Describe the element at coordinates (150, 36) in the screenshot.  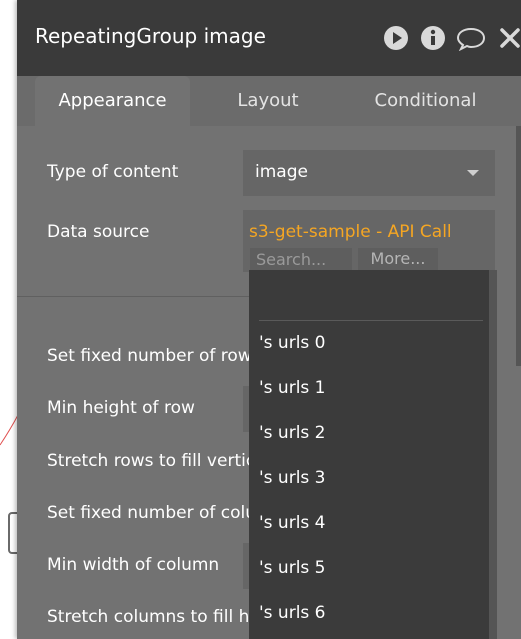
I see `panel-title: RepeatingGroup image` at that location.